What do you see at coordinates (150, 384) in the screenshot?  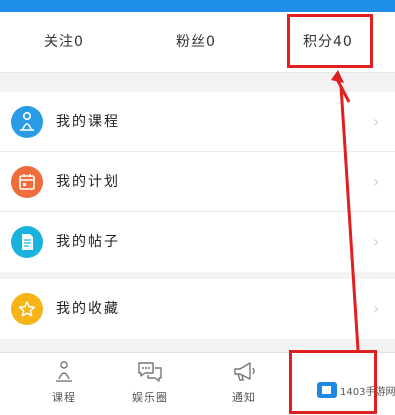 I see `tab-entertainment: 娱乐圈` at bounding box center [150, 384].